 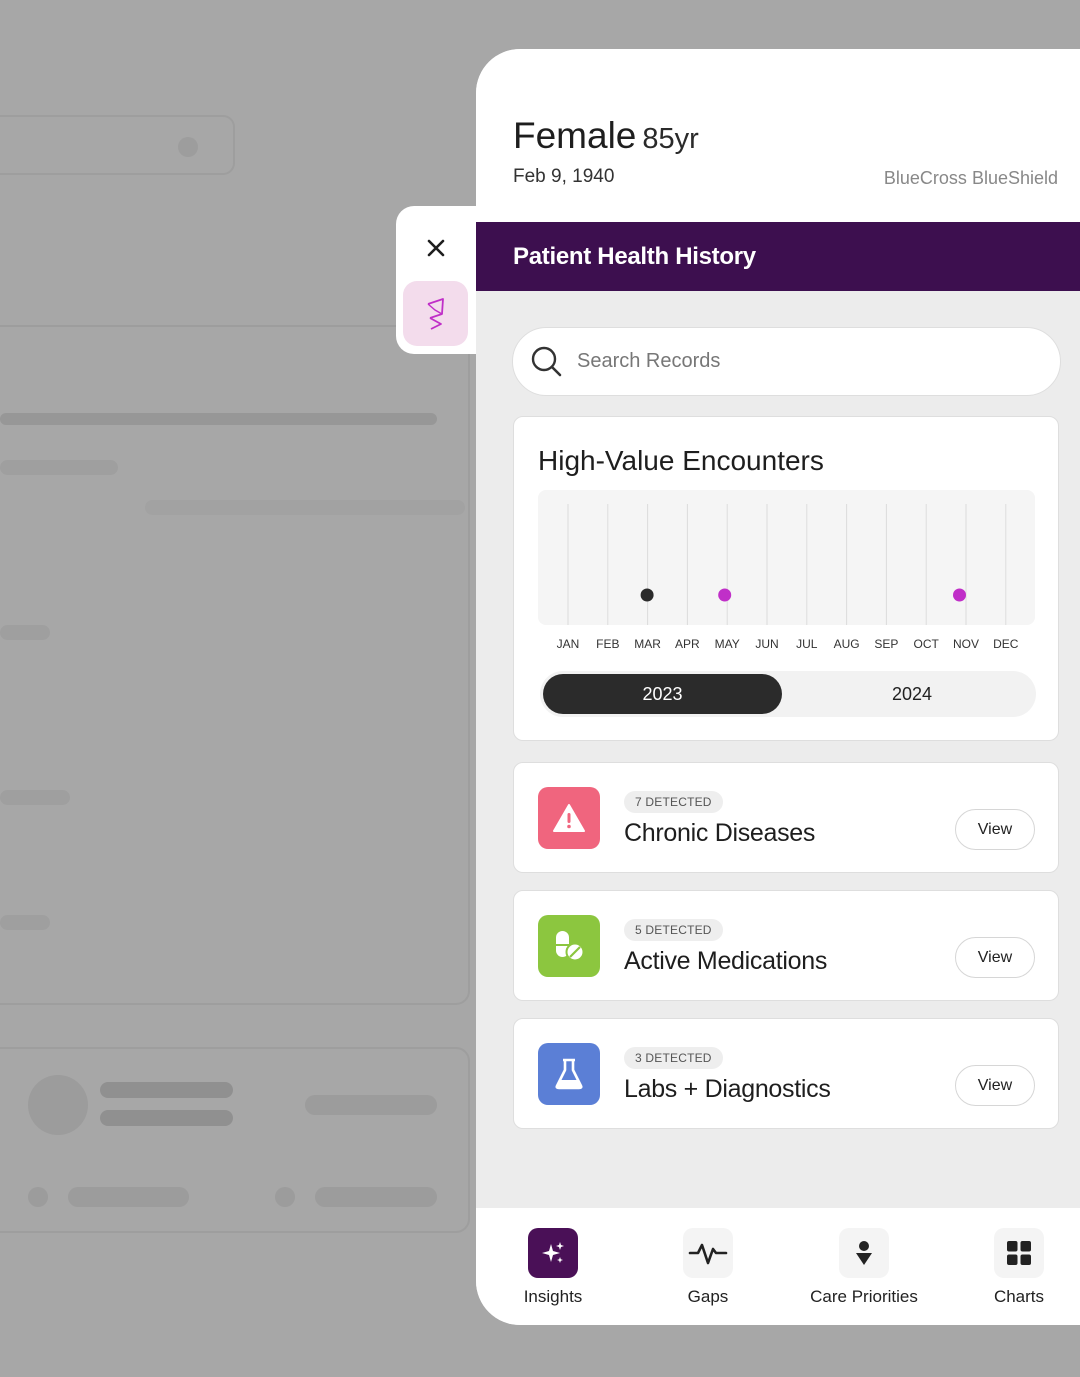 I want to click on year-2024-button: 2024, so click(x=912, y=694).